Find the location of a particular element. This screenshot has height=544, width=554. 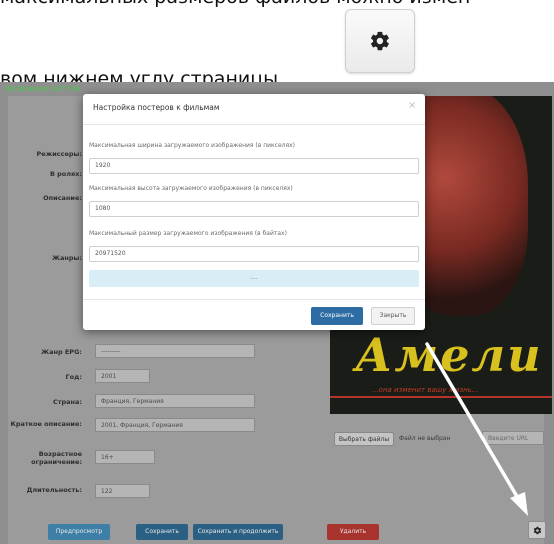

arrow-pointer is located at coordinates (476, 429).